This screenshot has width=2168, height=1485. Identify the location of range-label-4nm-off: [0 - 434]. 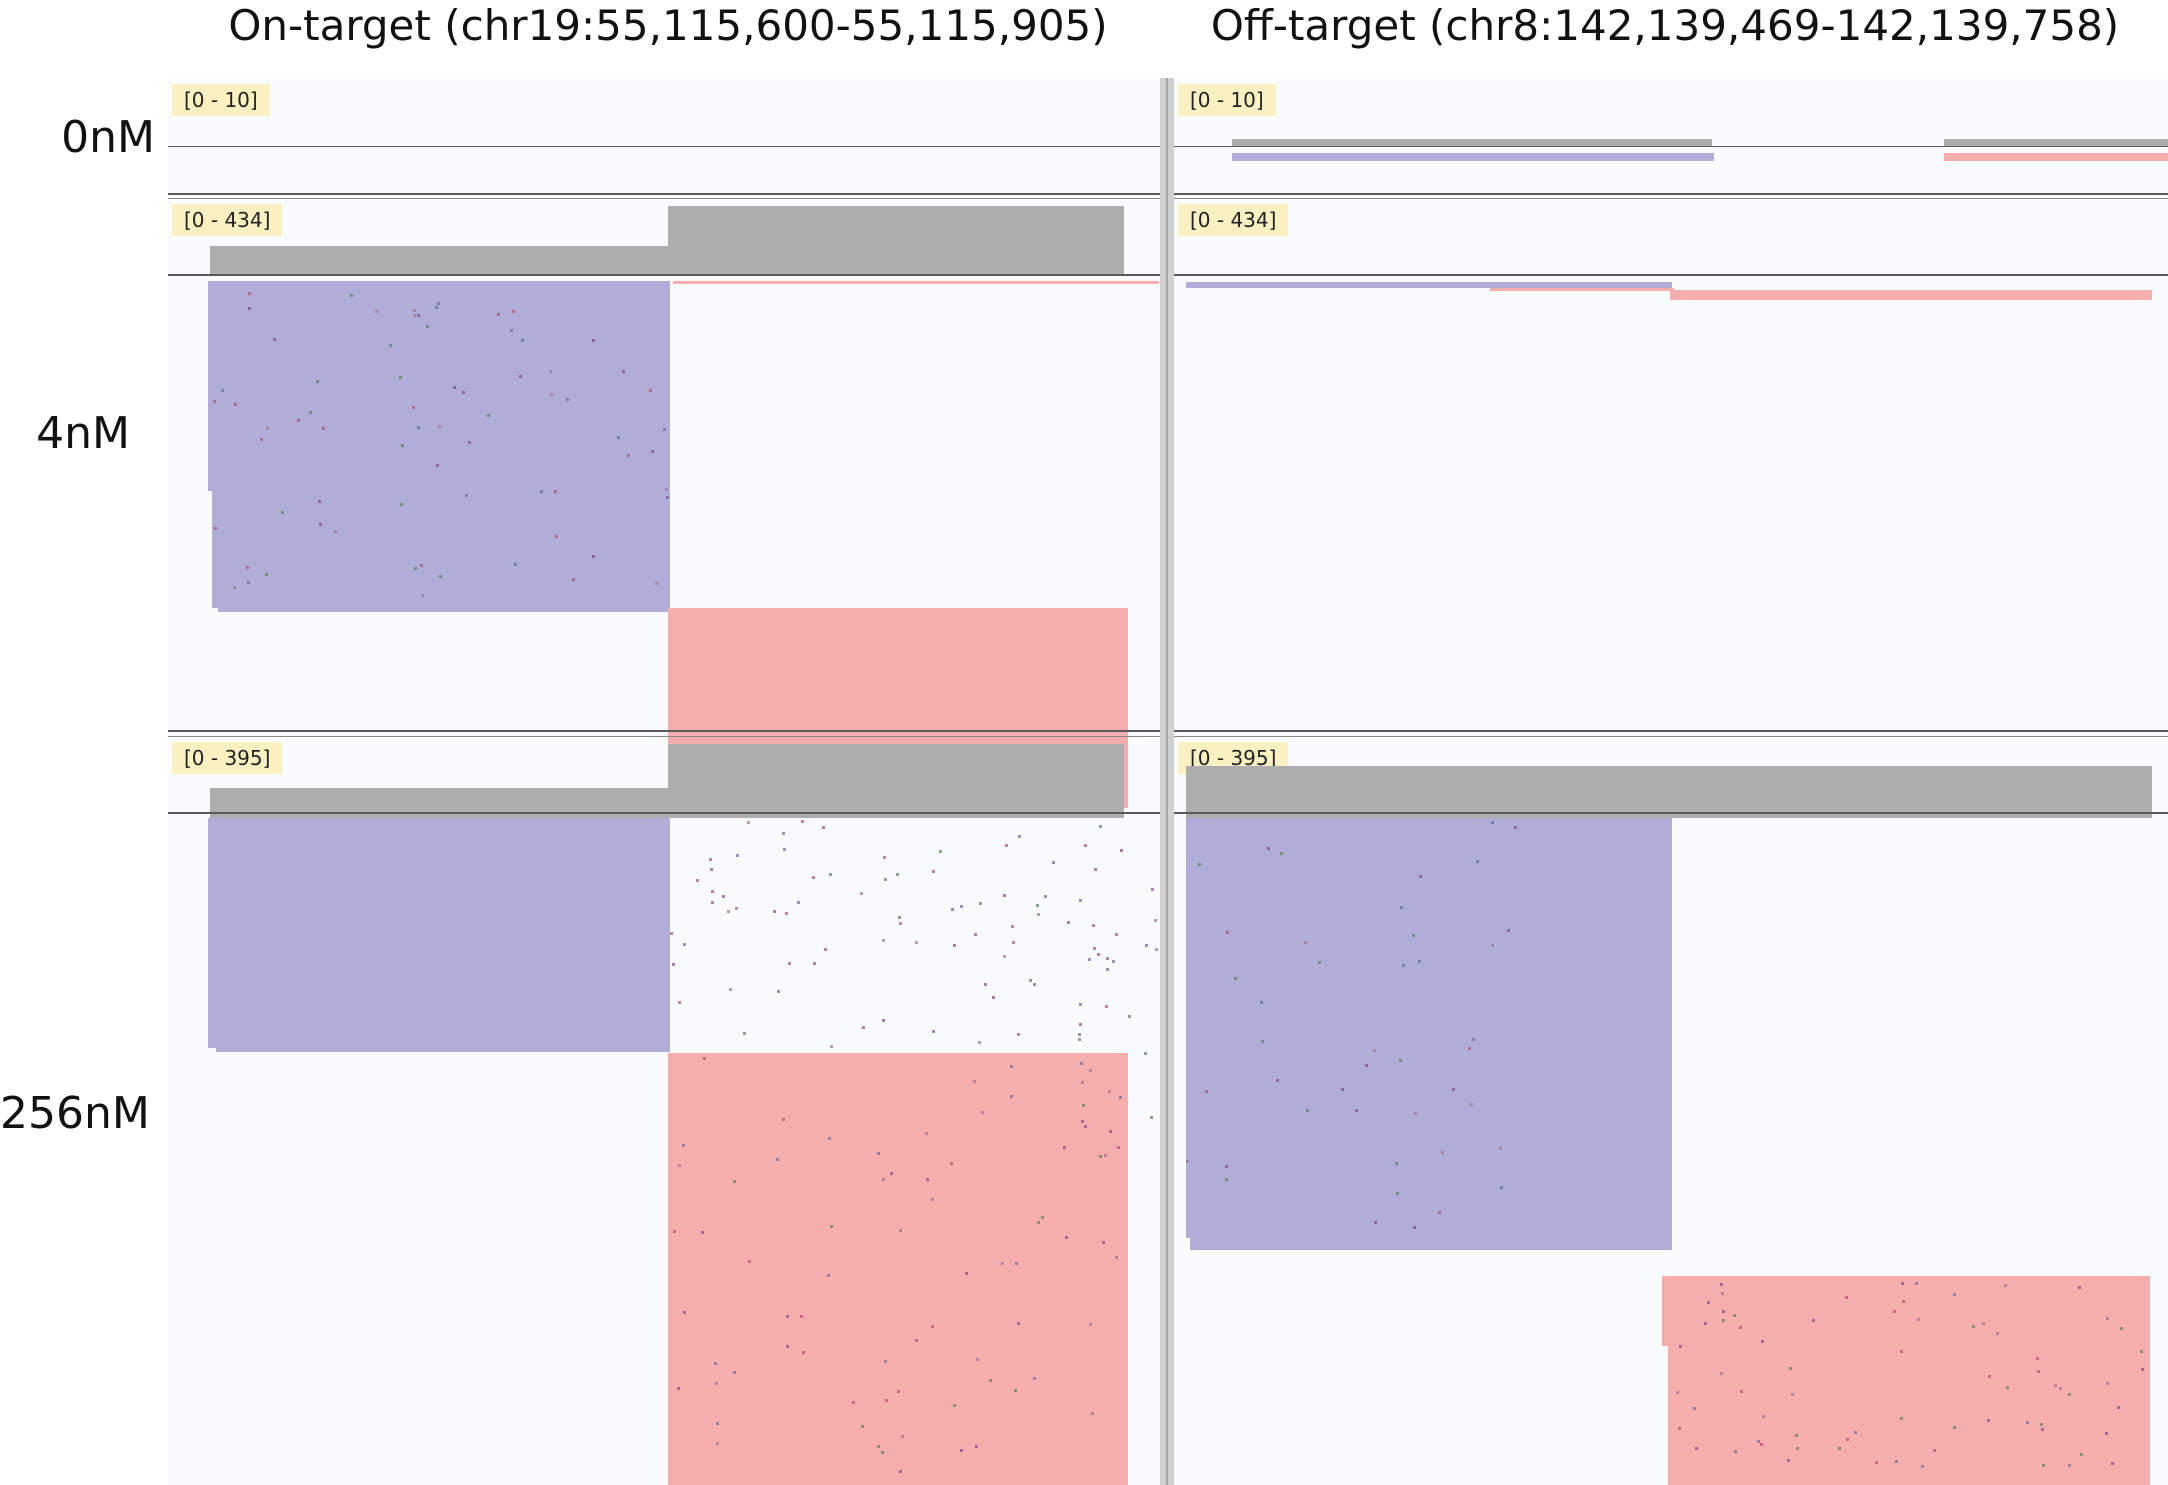
(1233, 220).